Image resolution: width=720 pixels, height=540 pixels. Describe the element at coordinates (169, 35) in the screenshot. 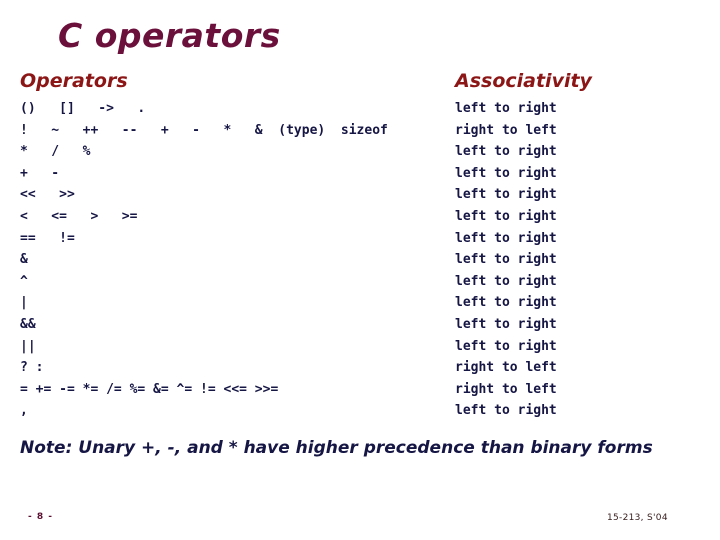

I see `page-title: C operators` at that location.